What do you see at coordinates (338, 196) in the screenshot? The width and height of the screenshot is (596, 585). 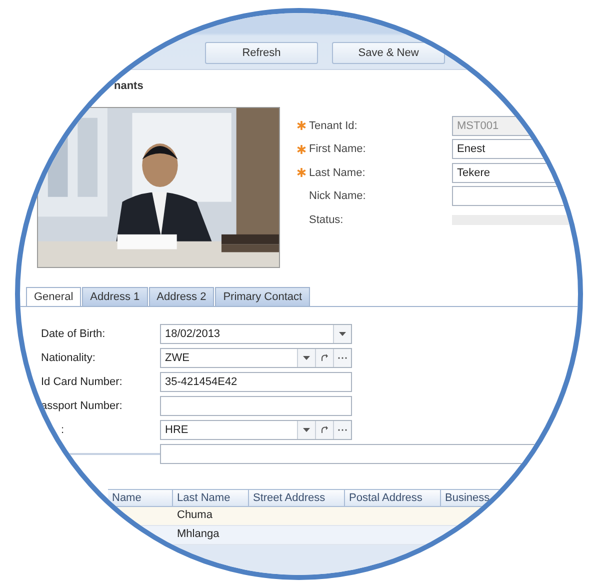 I see `field-label: Nick Name:` at bounding box center [338, 196].